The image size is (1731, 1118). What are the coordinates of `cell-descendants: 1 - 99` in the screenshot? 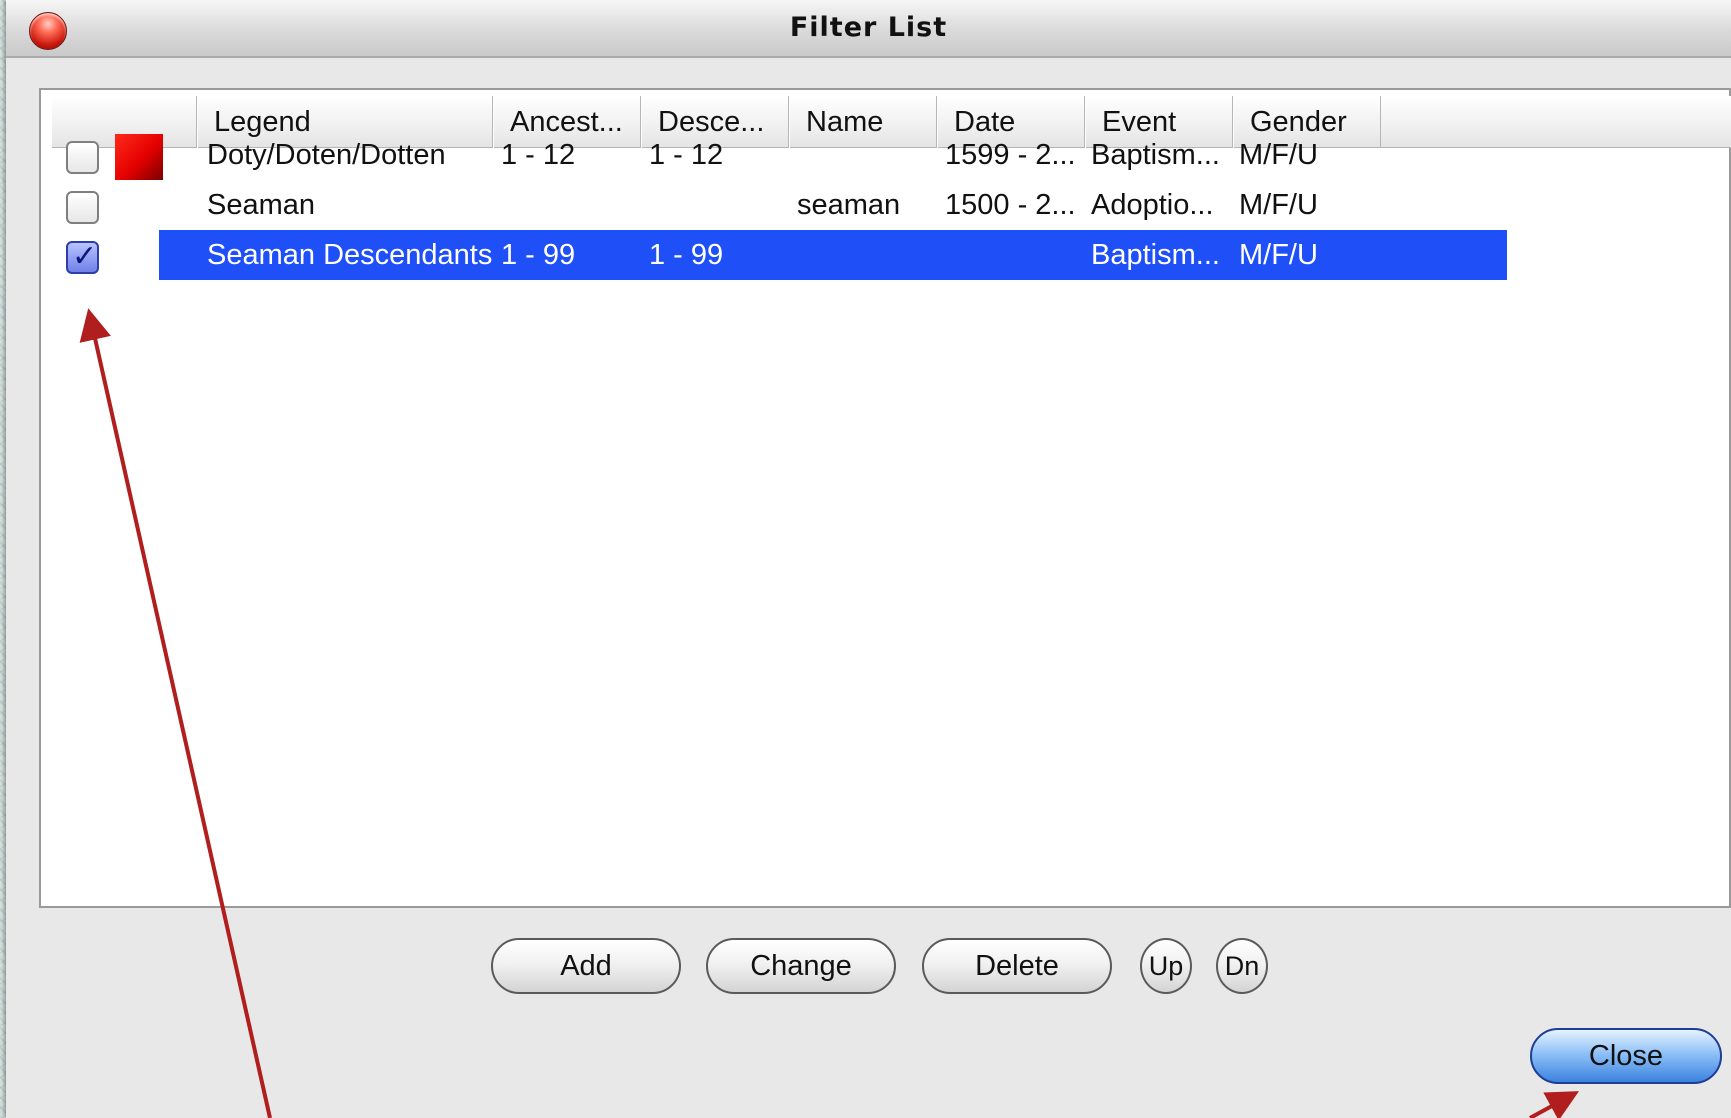 It's located at (686, 255).